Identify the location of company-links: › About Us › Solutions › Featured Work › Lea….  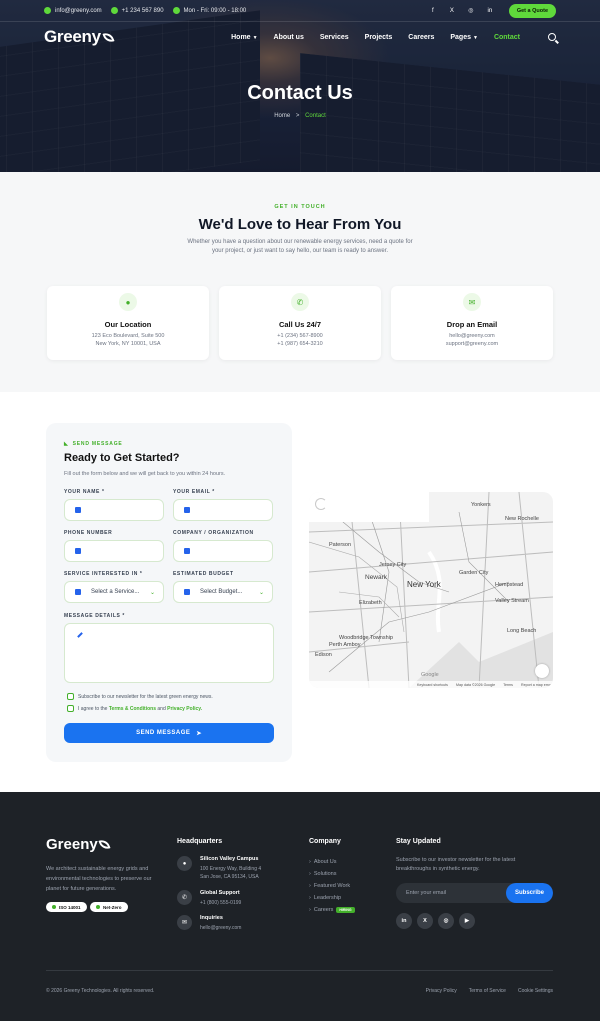
(332, 886).